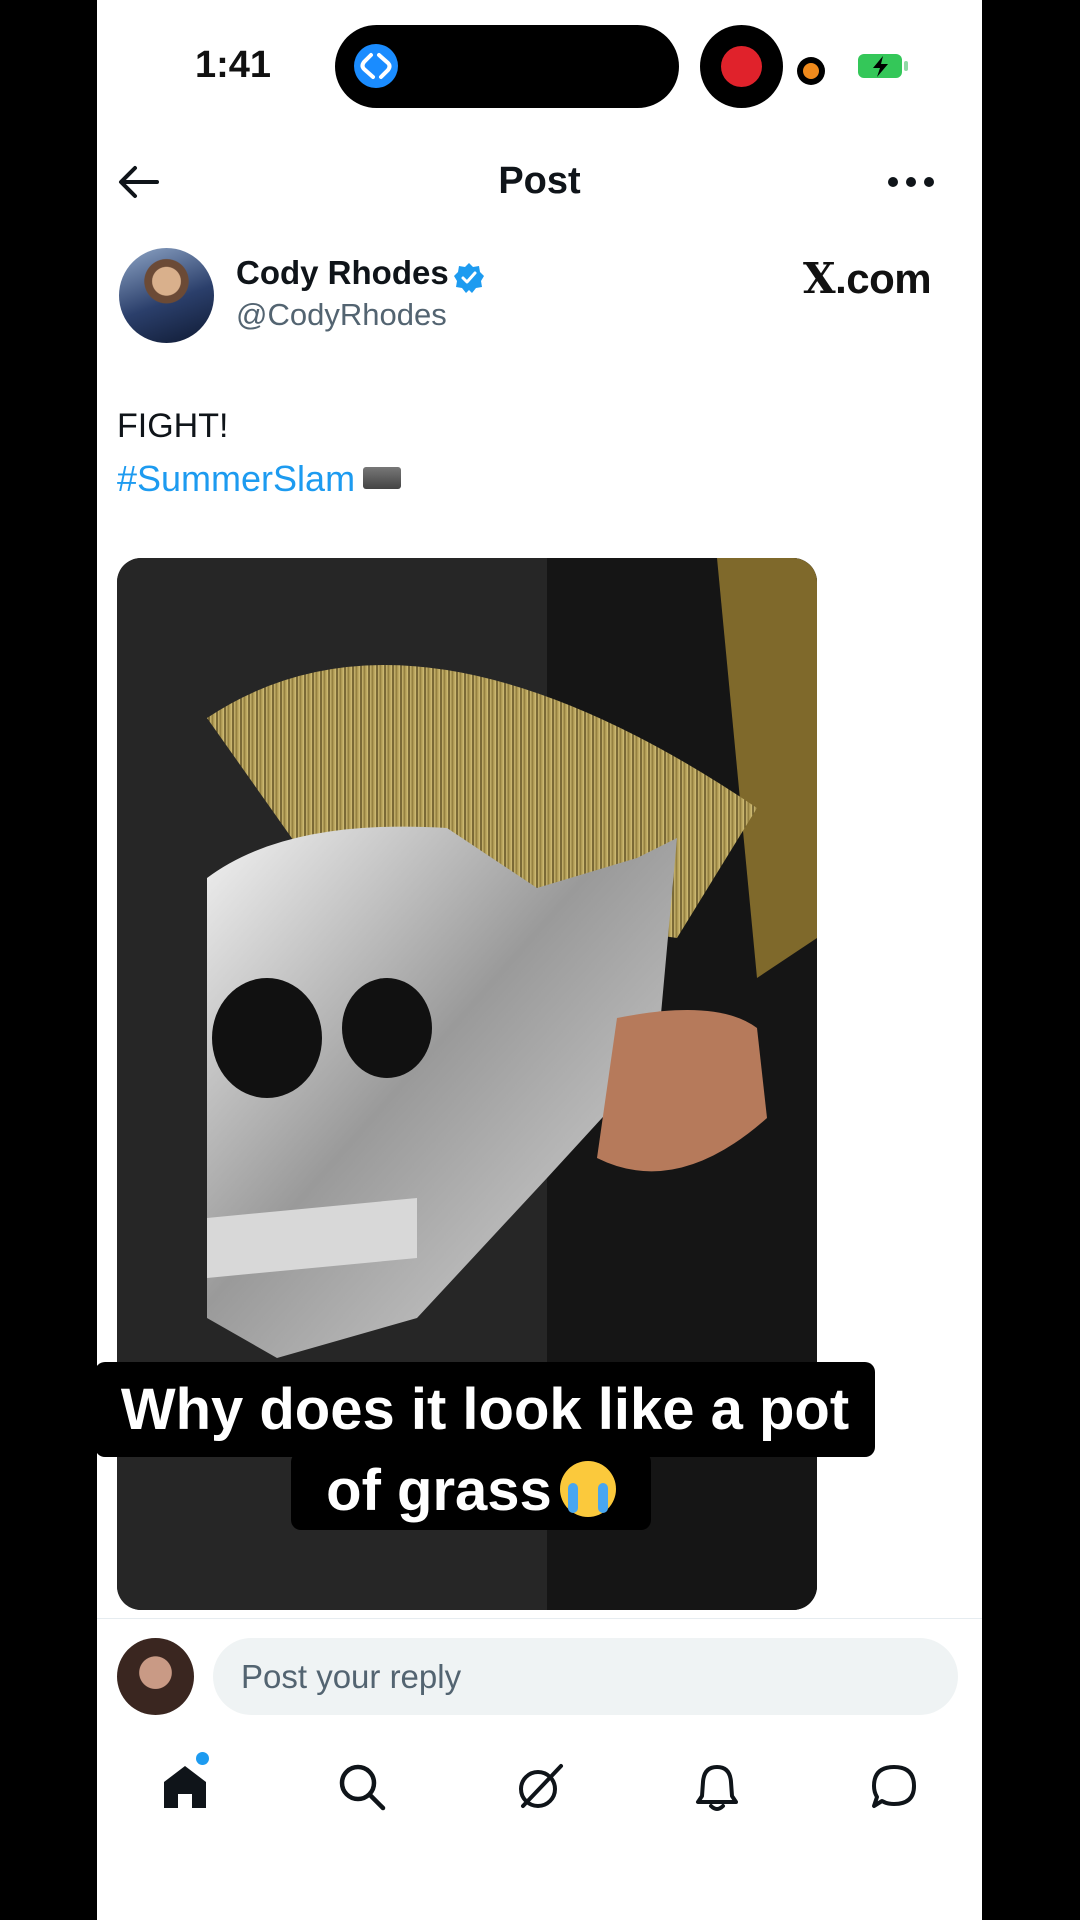  What do you see at coordinates (585, 1676) in the screenshot?
I see `reply-input: Post your reply` at bounding box center [585, 1676].